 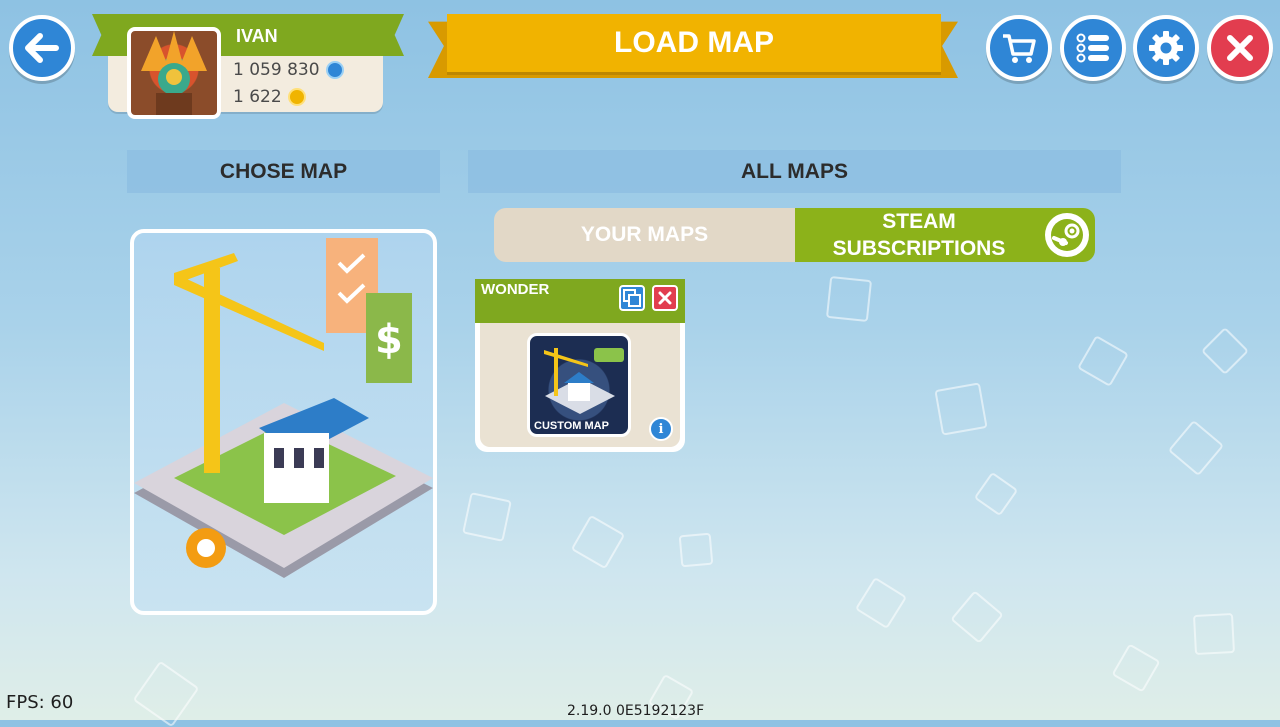 What do you see at coordinates (571, 426) in the screenshot?
I see `map-thumbnail-label: CUSTOM MAP` at bounding box center [571, 426].